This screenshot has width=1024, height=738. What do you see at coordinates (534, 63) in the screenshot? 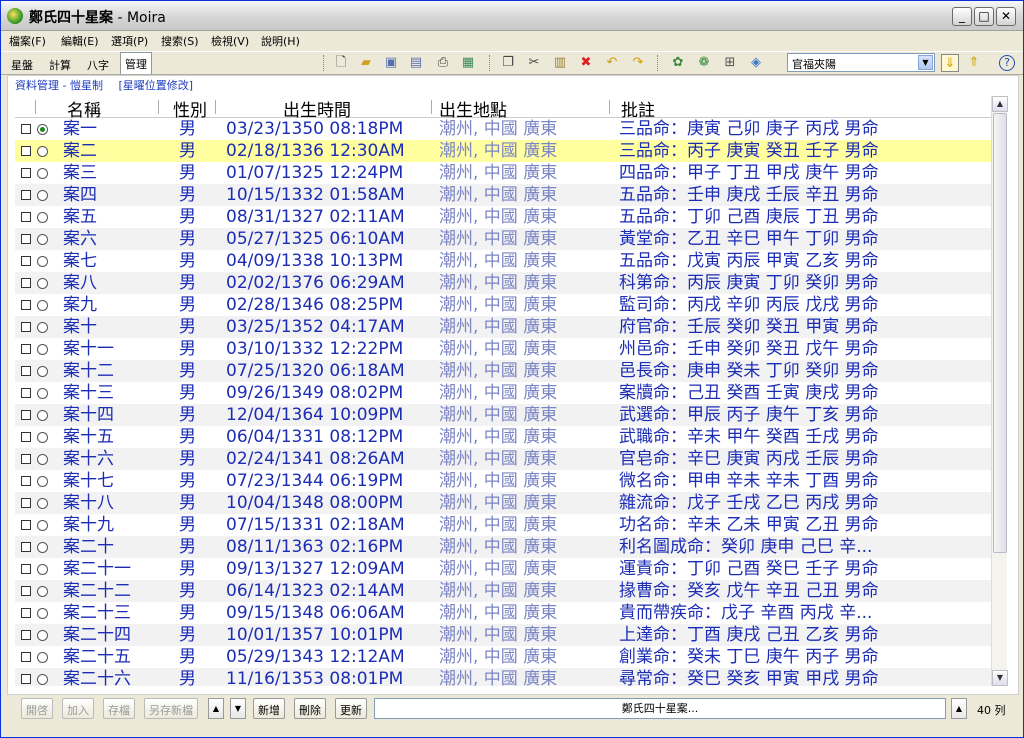
I see `cut-icon: ✂` at bounding box center [534, 63].